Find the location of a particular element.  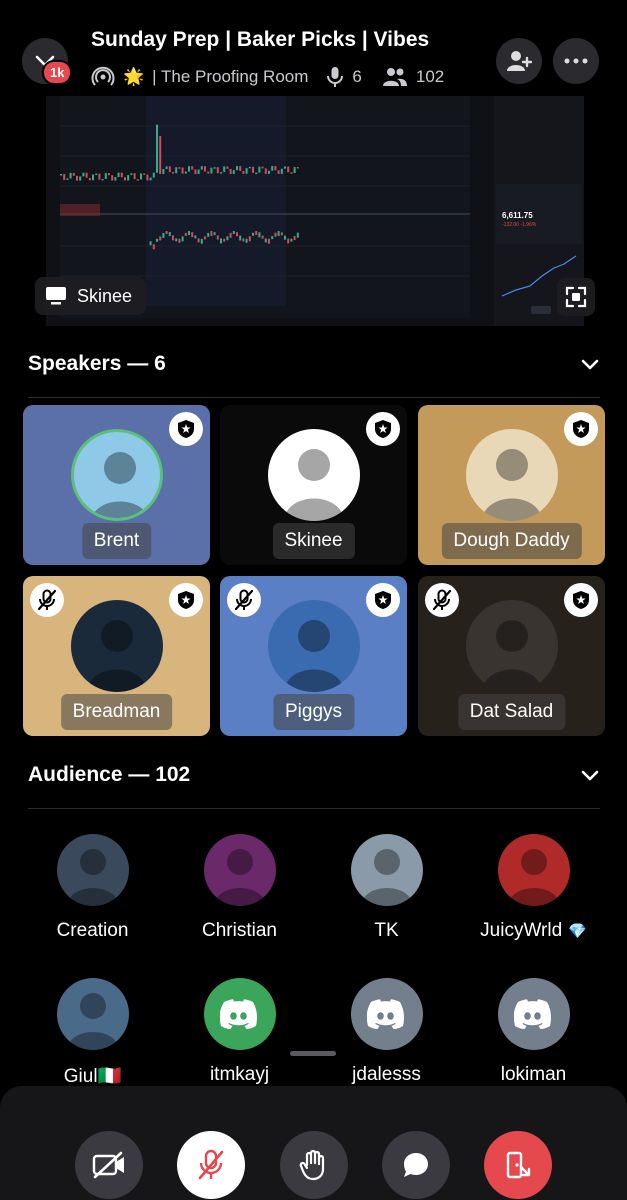

channel-info: 🌟 | The Proofing Room 6 102 is located at coordinates (267, 77).